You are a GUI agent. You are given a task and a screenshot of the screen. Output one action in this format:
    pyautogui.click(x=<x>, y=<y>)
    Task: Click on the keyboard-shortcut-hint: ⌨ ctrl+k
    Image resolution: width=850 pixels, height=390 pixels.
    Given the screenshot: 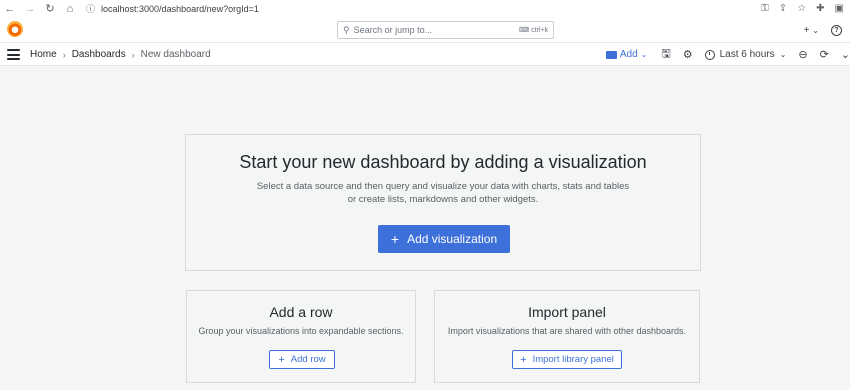 What is the action you would take?
    pyautogui.click(x=533, y=30)
    